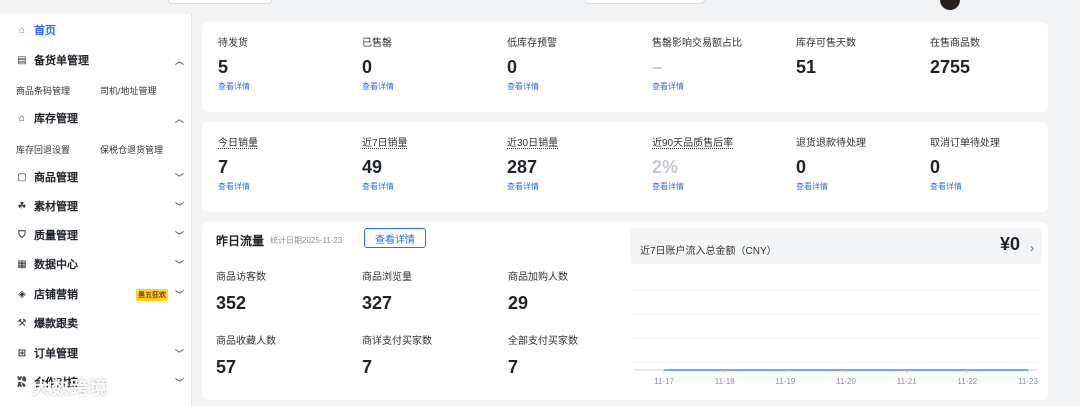 The width and height of the screenshot is (1080, 406). What do you see at coordinates (96, 235) in the screenshot?
I see `sidebar-item-quality: ⛉ 质量管理 ﹀` at bounding box center [96, 235].